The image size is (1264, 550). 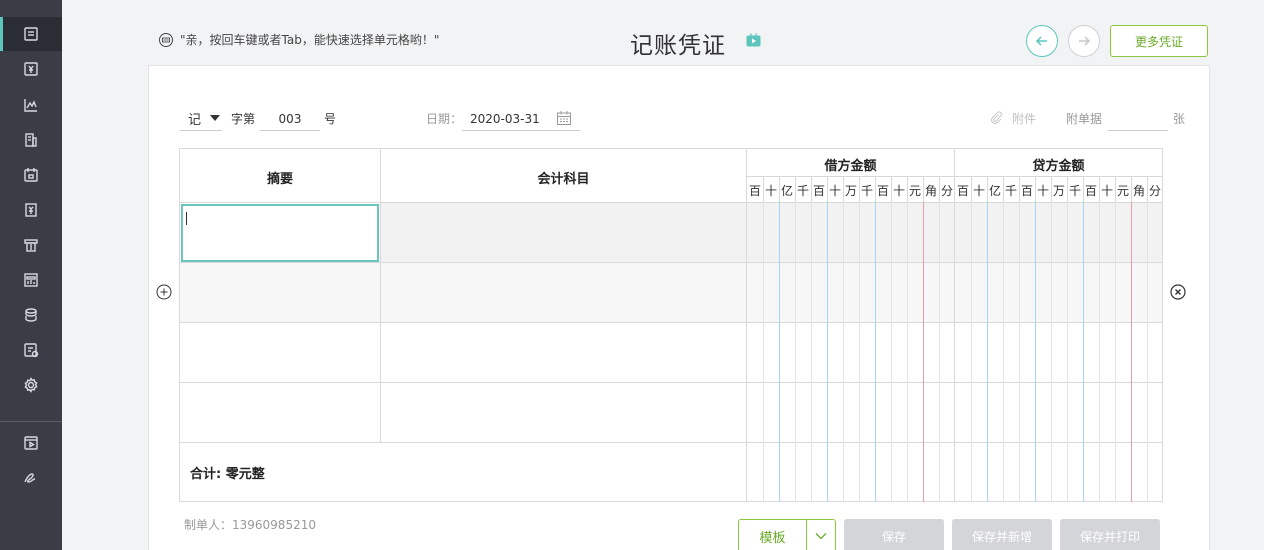 I want to click on credit-unit-6: 万, so click(x=1058, y=191).